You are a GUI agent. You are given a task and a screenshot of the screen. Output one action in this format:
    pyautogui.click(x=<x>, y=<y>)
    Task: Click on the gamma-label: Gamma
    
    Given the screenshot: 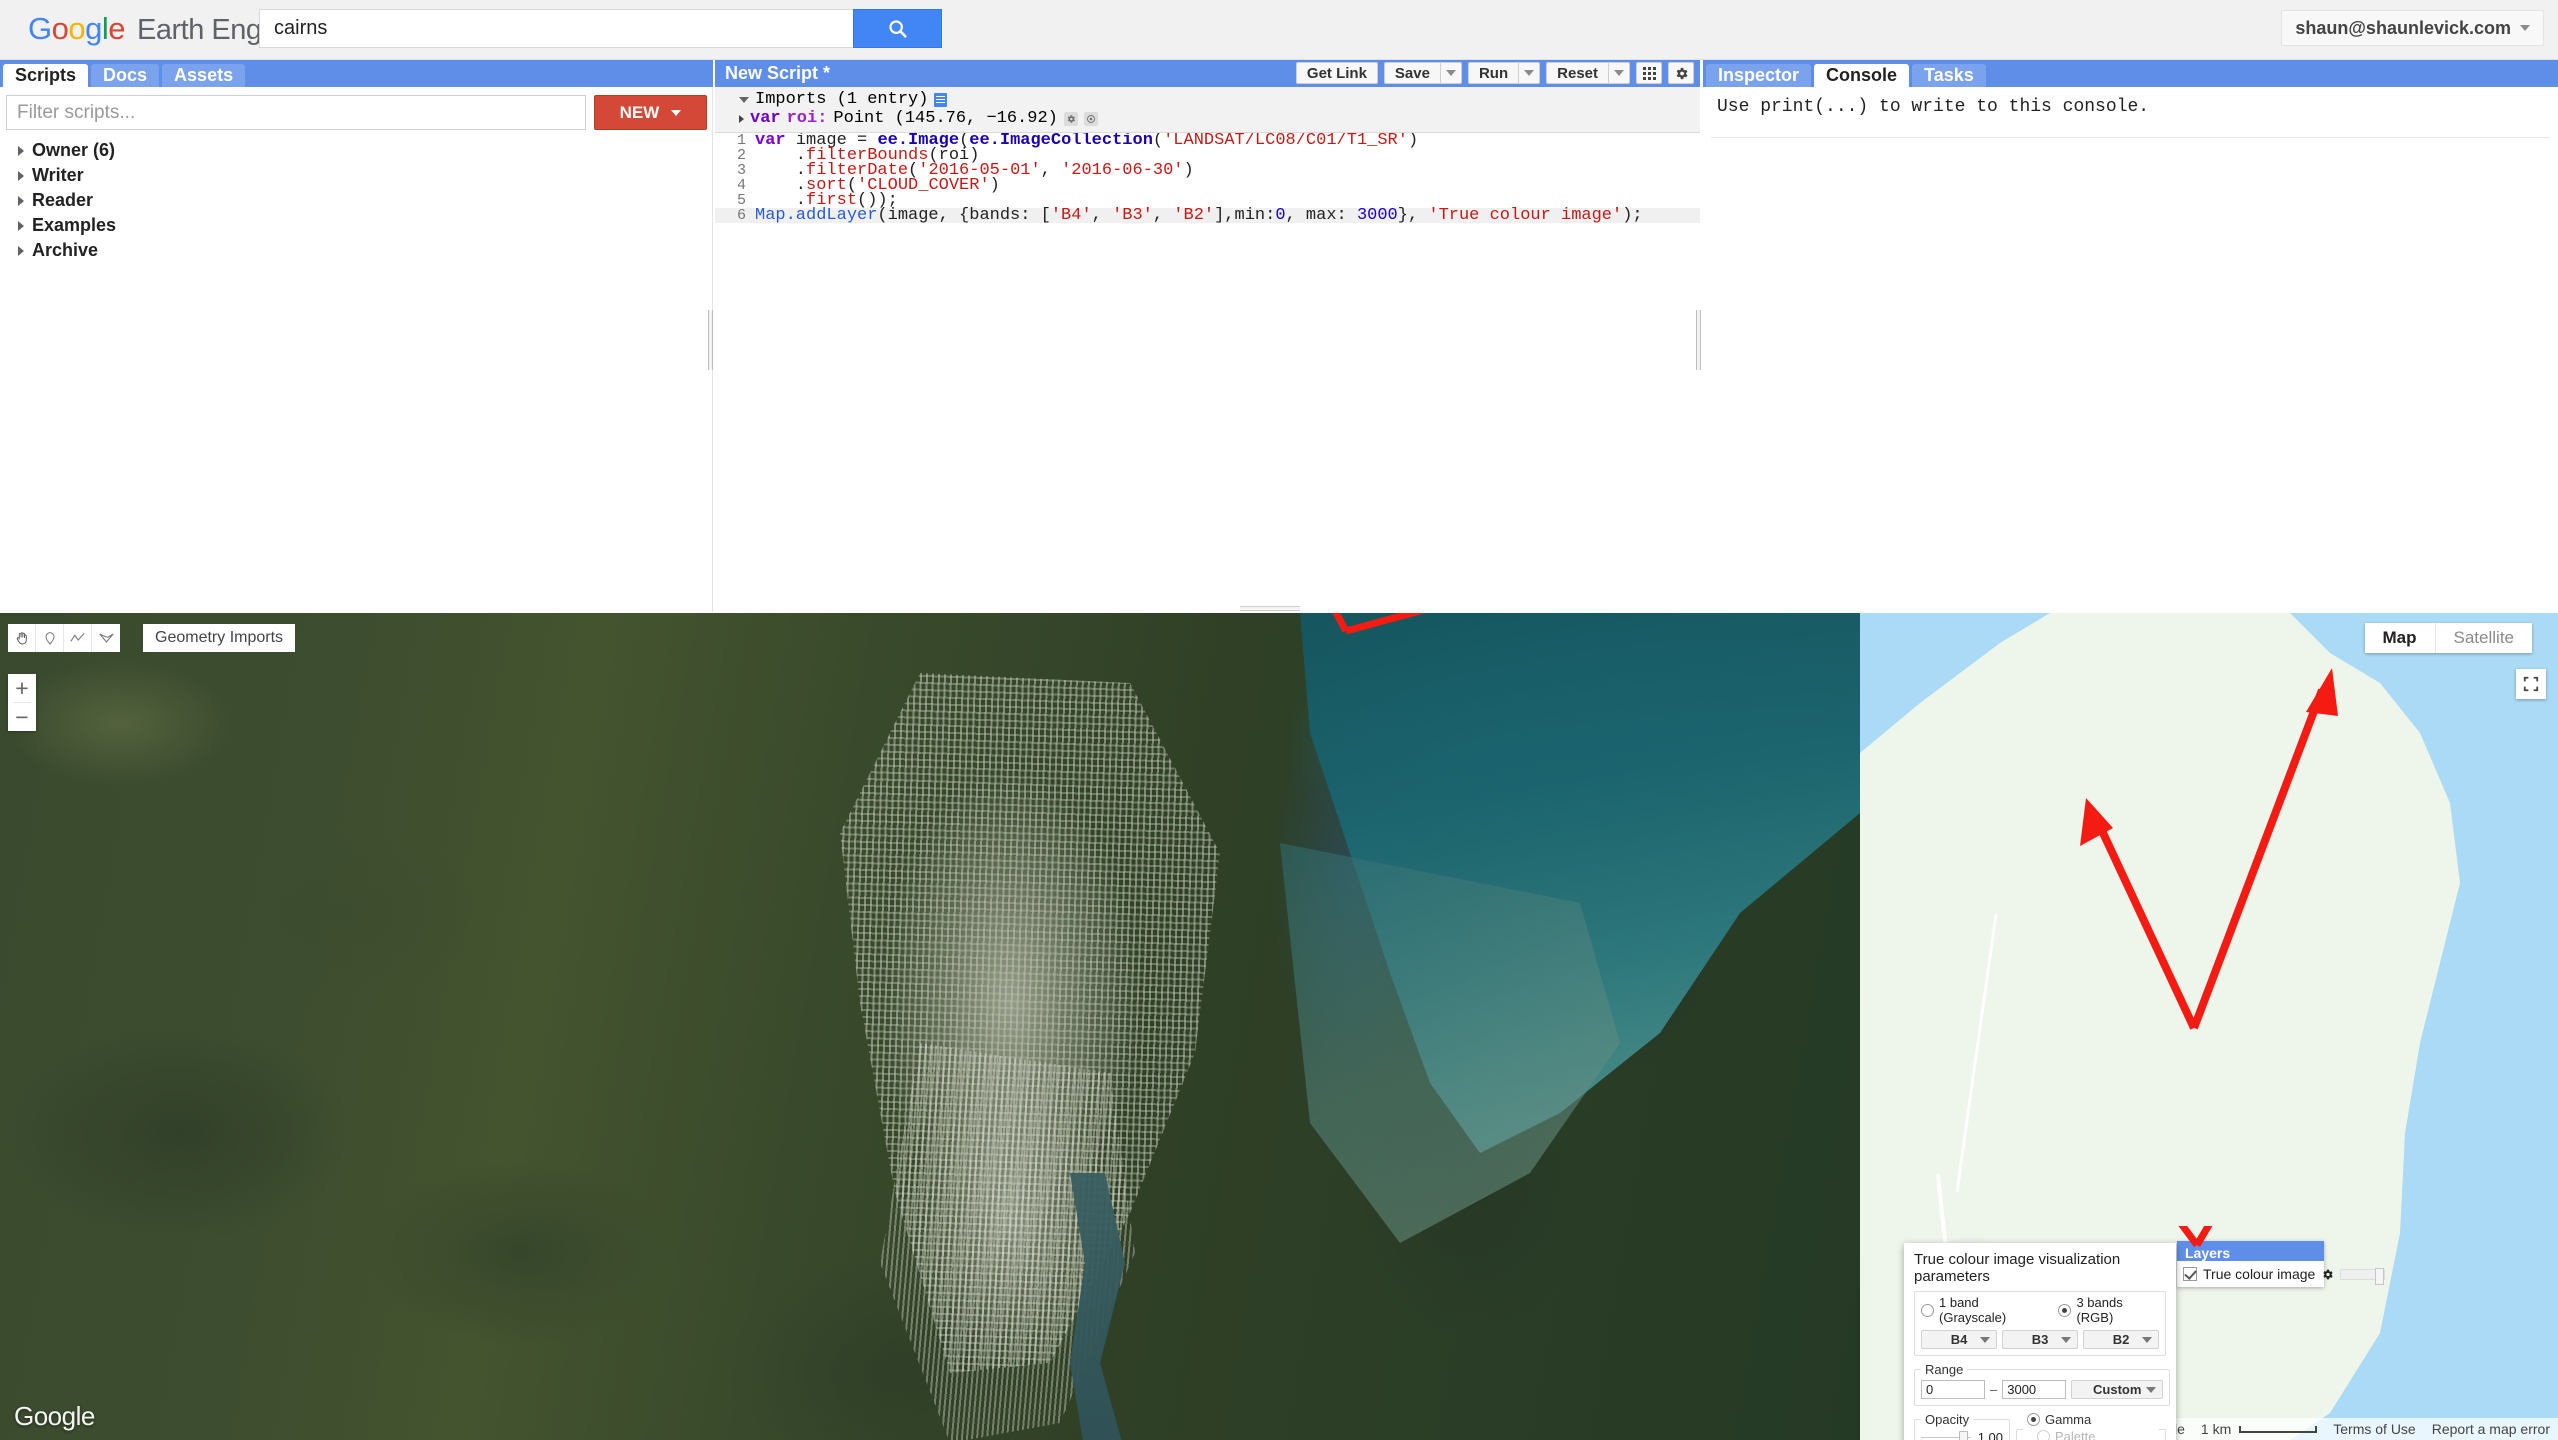 What is the action you would take?
    pyautogui.click(x=2068, y=1419)
    